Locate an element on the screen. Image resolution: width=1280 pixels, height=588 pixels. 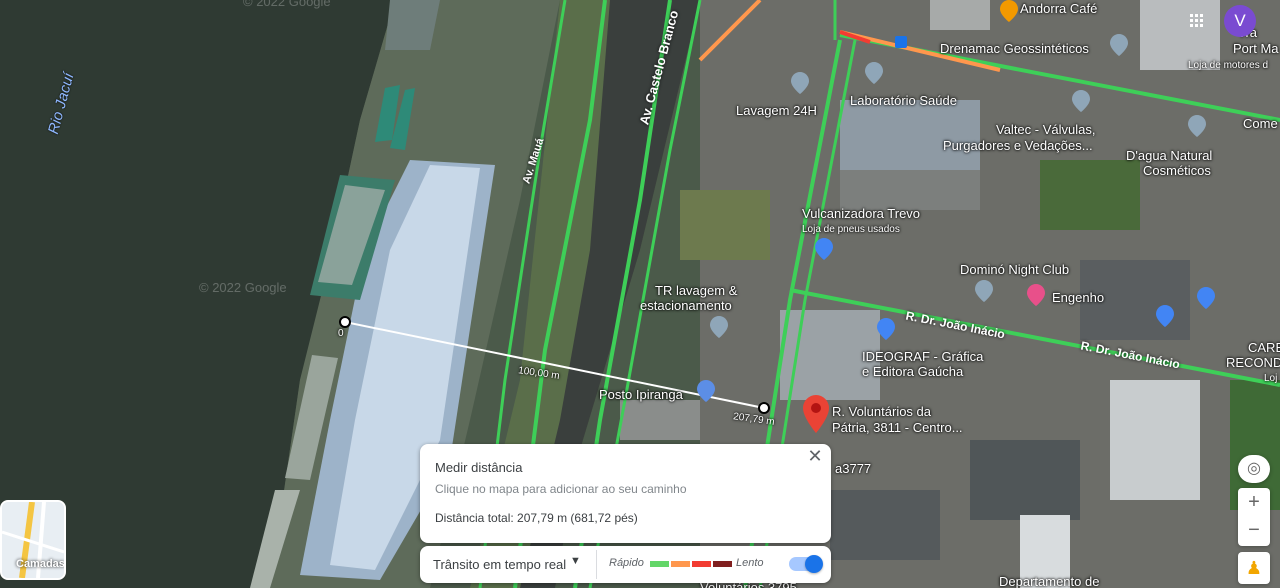
place-label: D'agua Natural is located at coordinates (1169, 155).